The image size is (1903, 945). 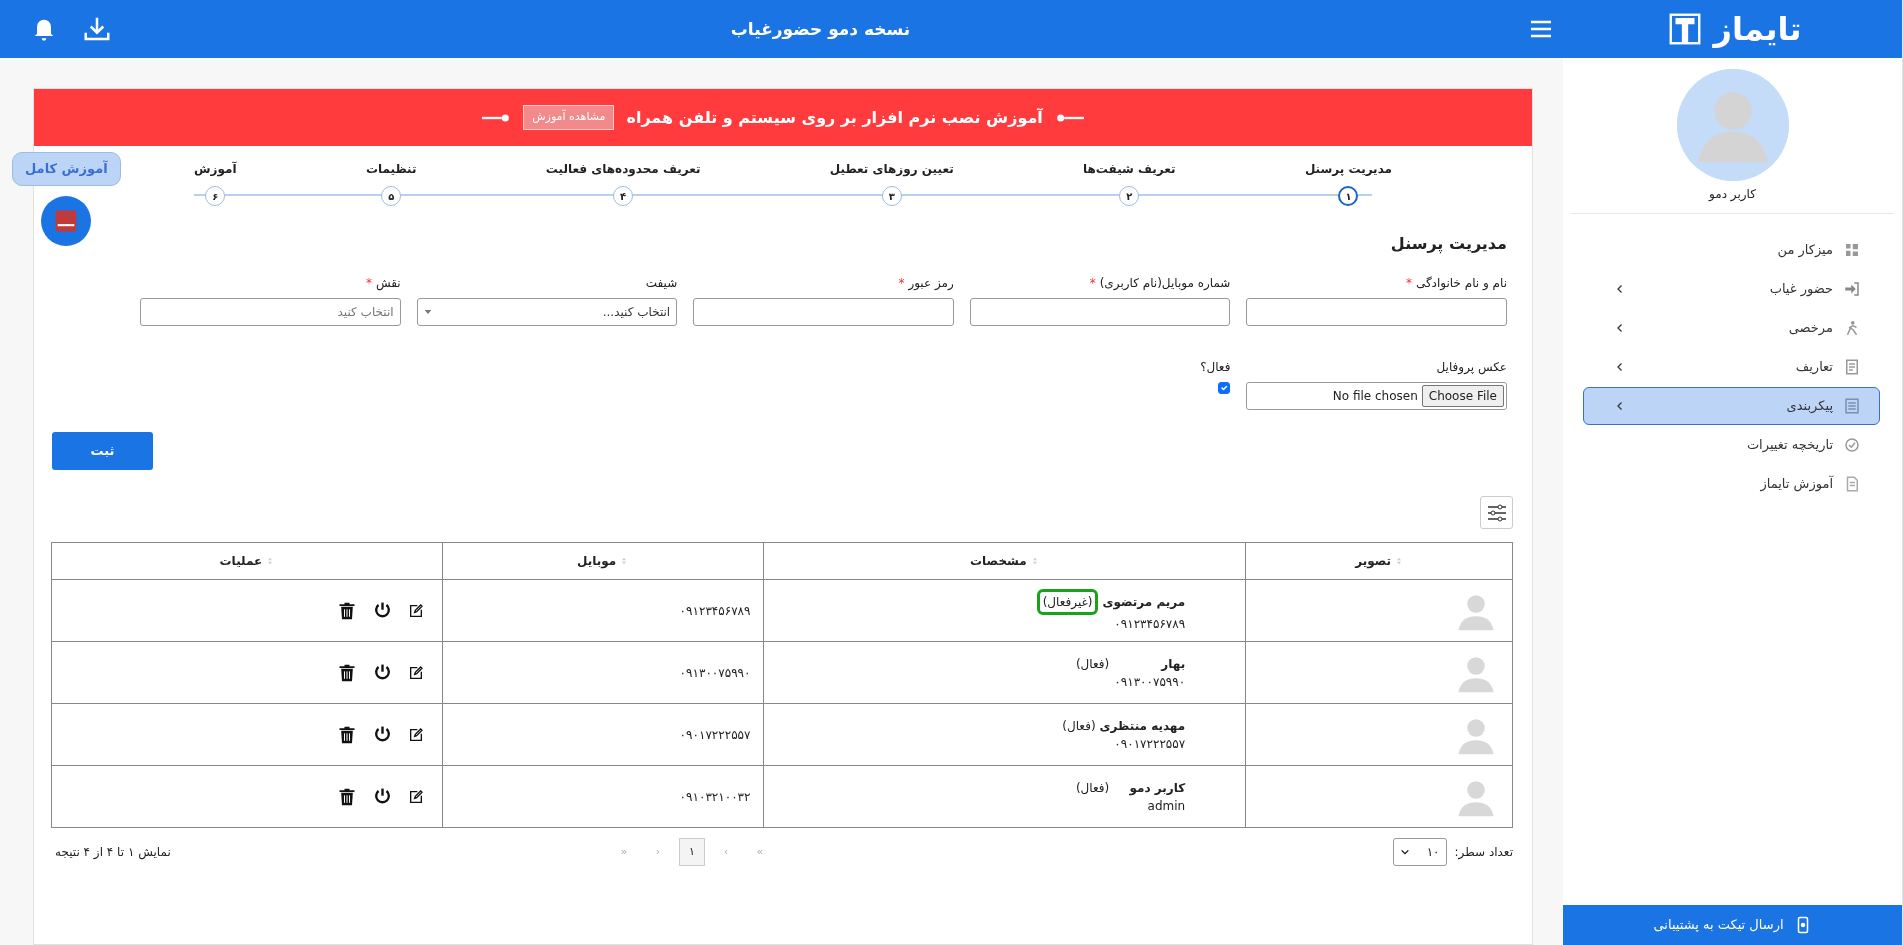 I want to click on sidebar-menu-item: تعاریف, so click(x=1731, y=367).